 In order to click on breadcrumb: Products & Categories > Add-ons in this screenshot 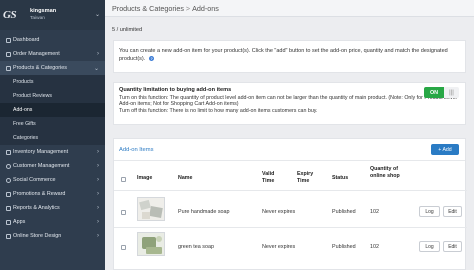, I will do `click(289, 8)`.